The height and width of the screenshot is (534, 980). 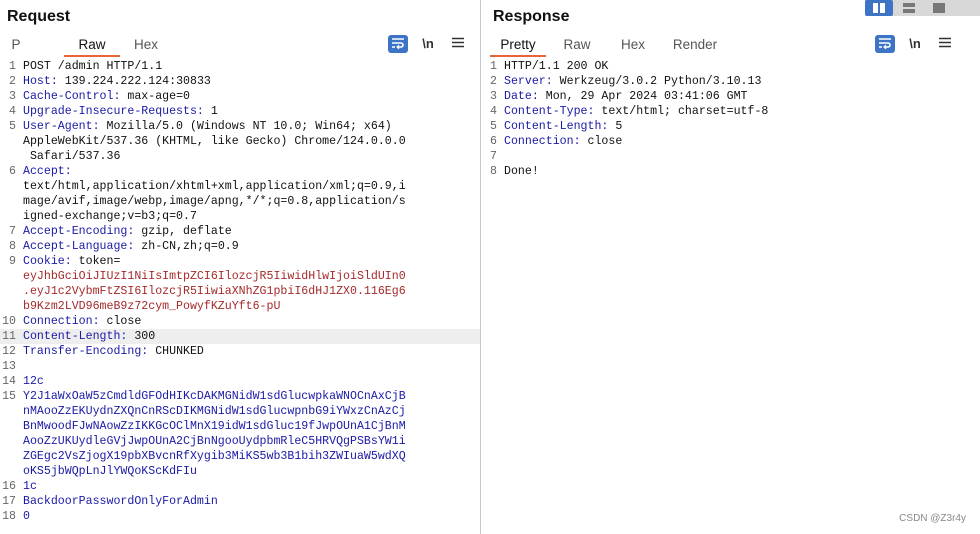 What do you see at coordinates (120, 501) in the screenshot?
I see `line-text: BackdoorPasswordOnlyForAdmin` at bounding box center [120, 501].